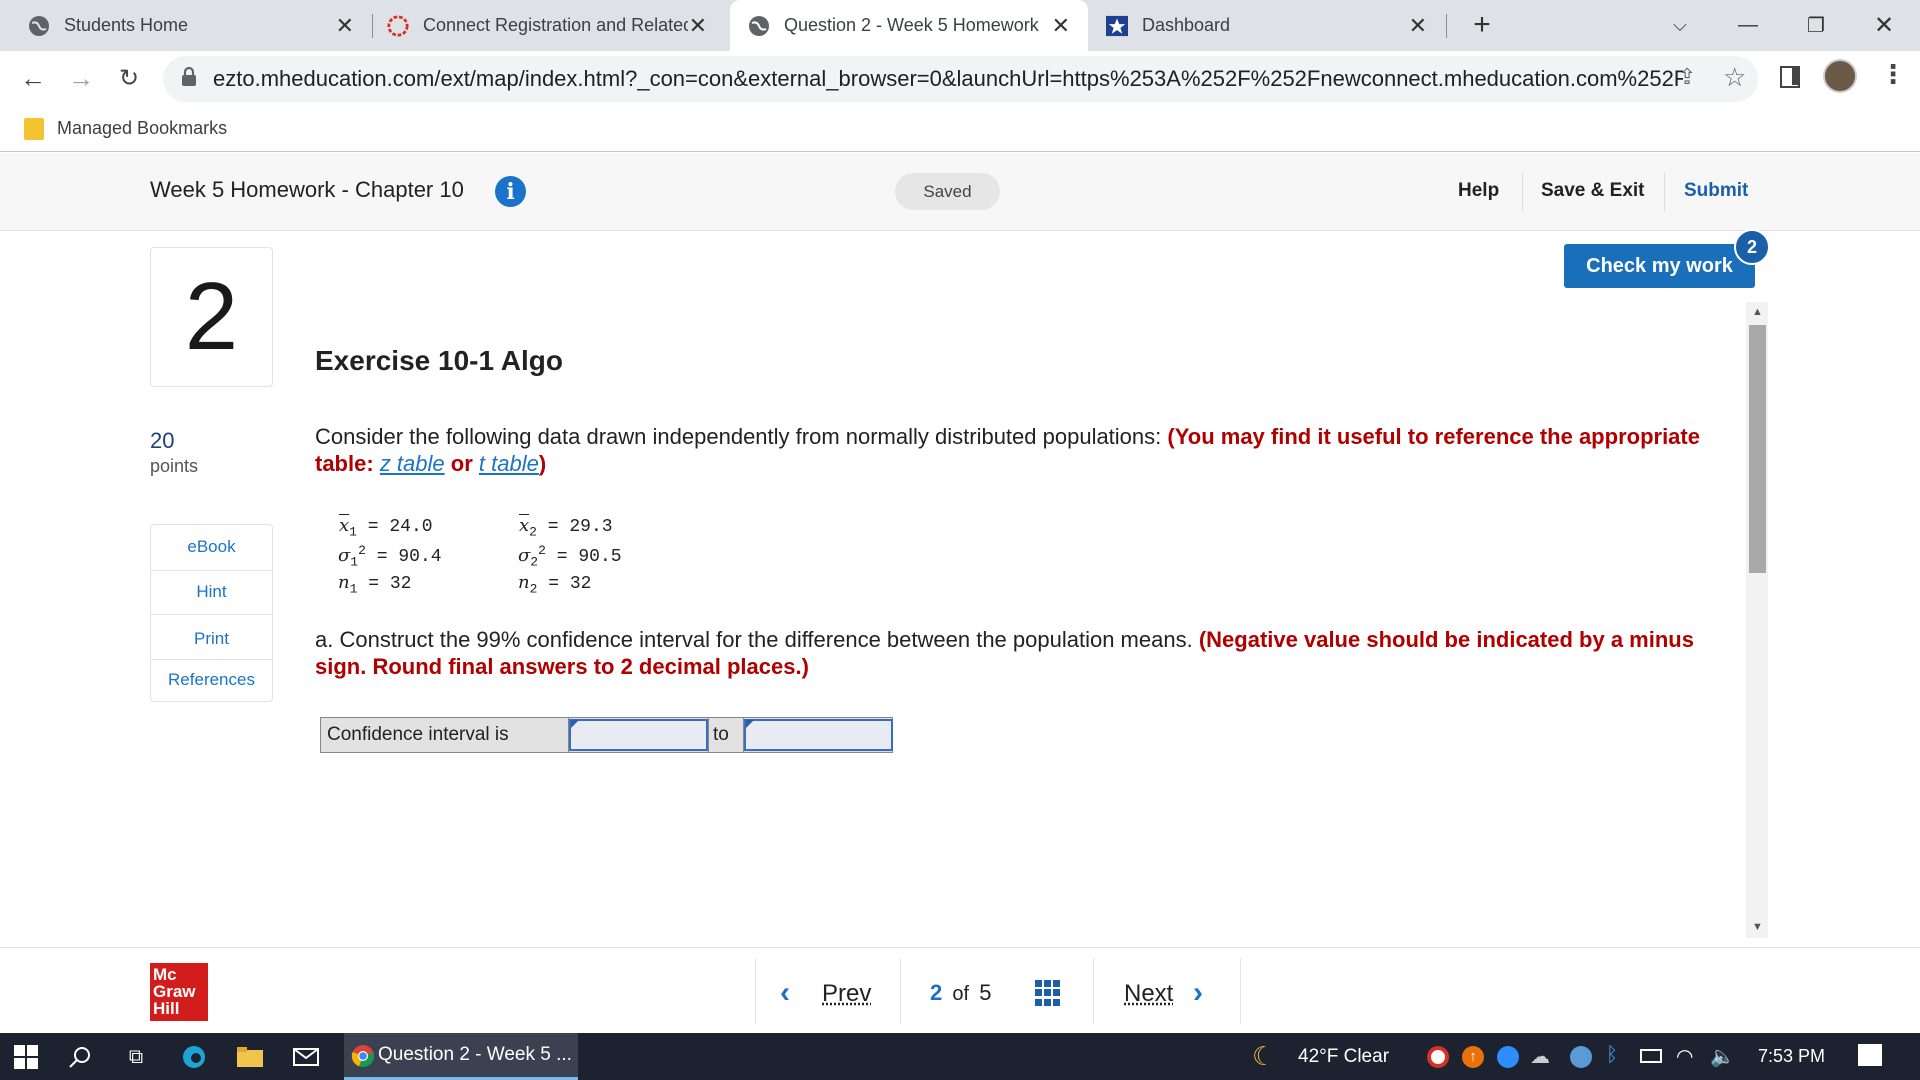  What do you see at coordinates (363, 1058) in the screenshot?
I see `chrome-icon` at bounding box center [363, 1058].